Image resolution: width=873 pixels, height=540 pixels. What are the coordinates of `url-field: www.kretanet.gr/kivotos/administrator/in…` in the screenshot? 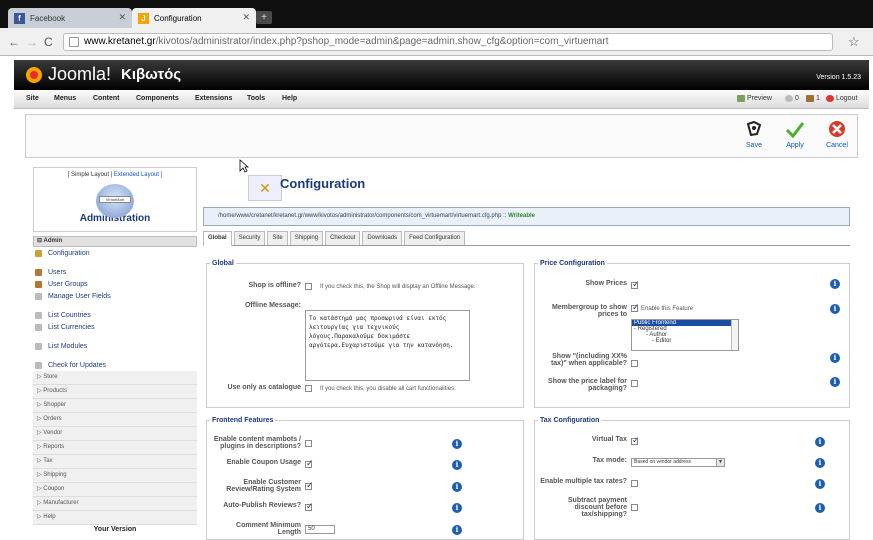 It's located at (448, 42).